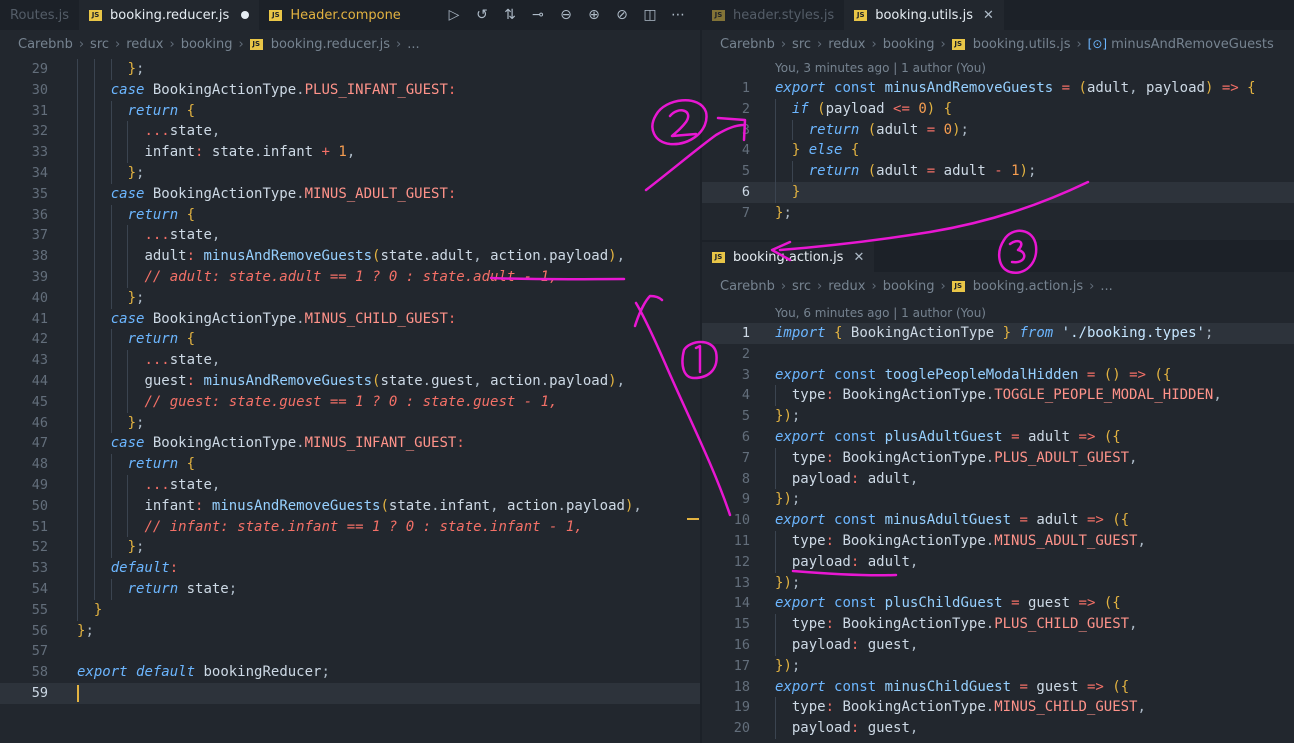 This screenshot has width=1294, height=743. Describe the element at coordinates (998, 666) in the screenshot. I see `code-line: 17});` at that location.